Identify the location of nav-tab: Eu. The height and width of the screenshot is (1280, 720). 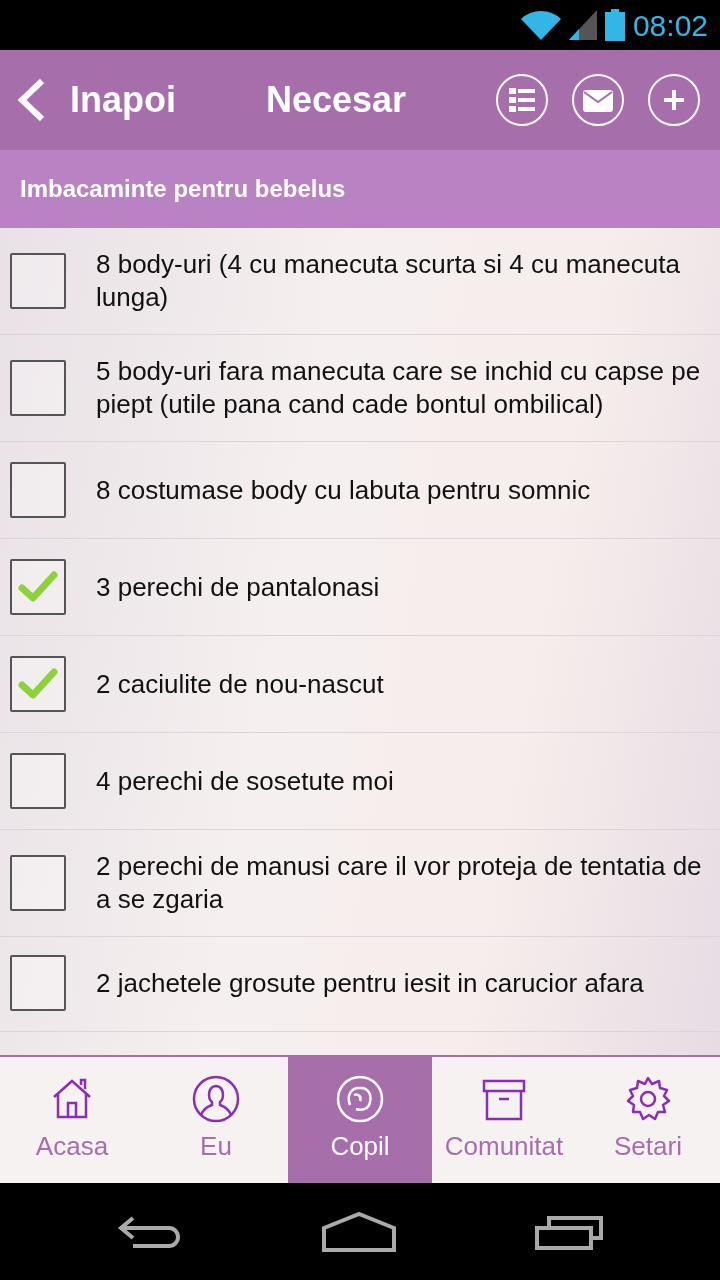
(216, 1120).